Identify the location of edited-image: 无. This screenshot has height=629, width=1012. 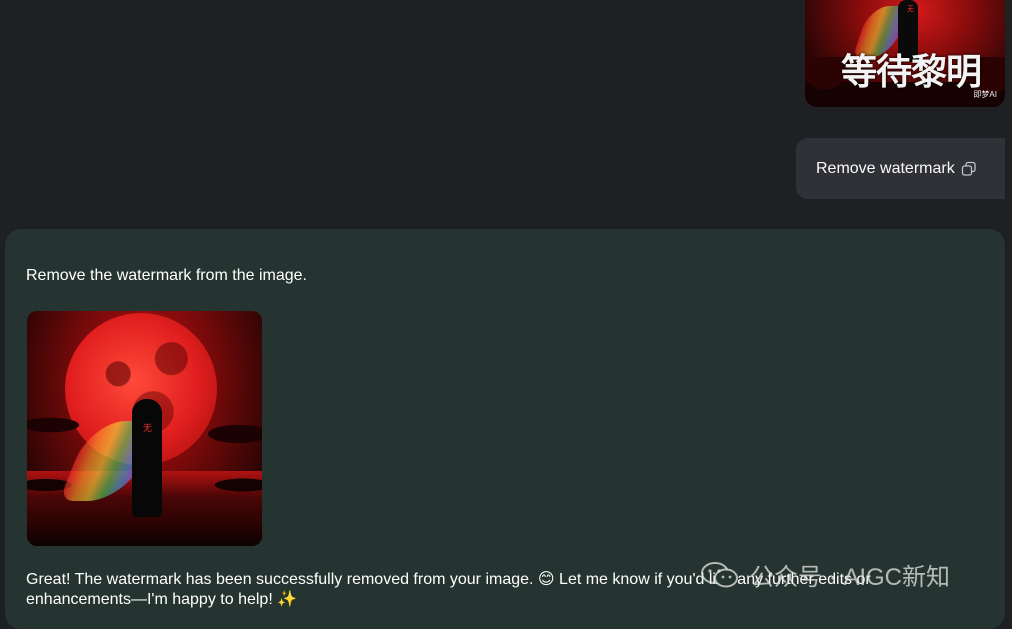
(144, 428).